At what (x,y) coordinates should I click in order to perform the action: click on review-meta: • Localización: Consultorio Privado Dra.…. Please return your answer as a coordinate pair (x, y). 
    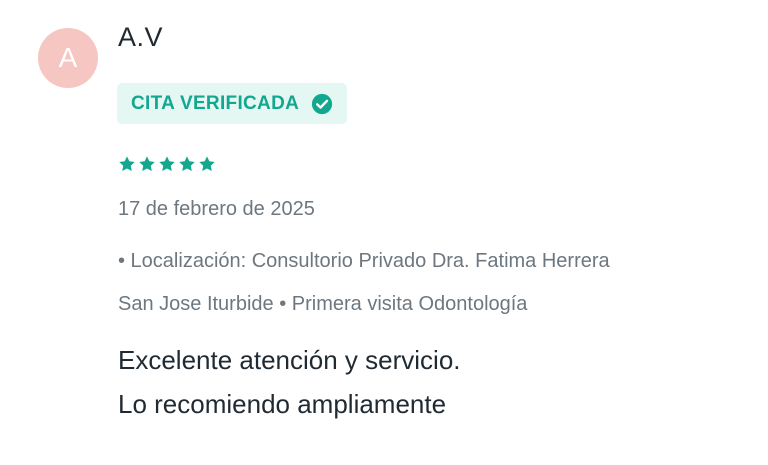
    Looking at the image, I should click on (428, 283).